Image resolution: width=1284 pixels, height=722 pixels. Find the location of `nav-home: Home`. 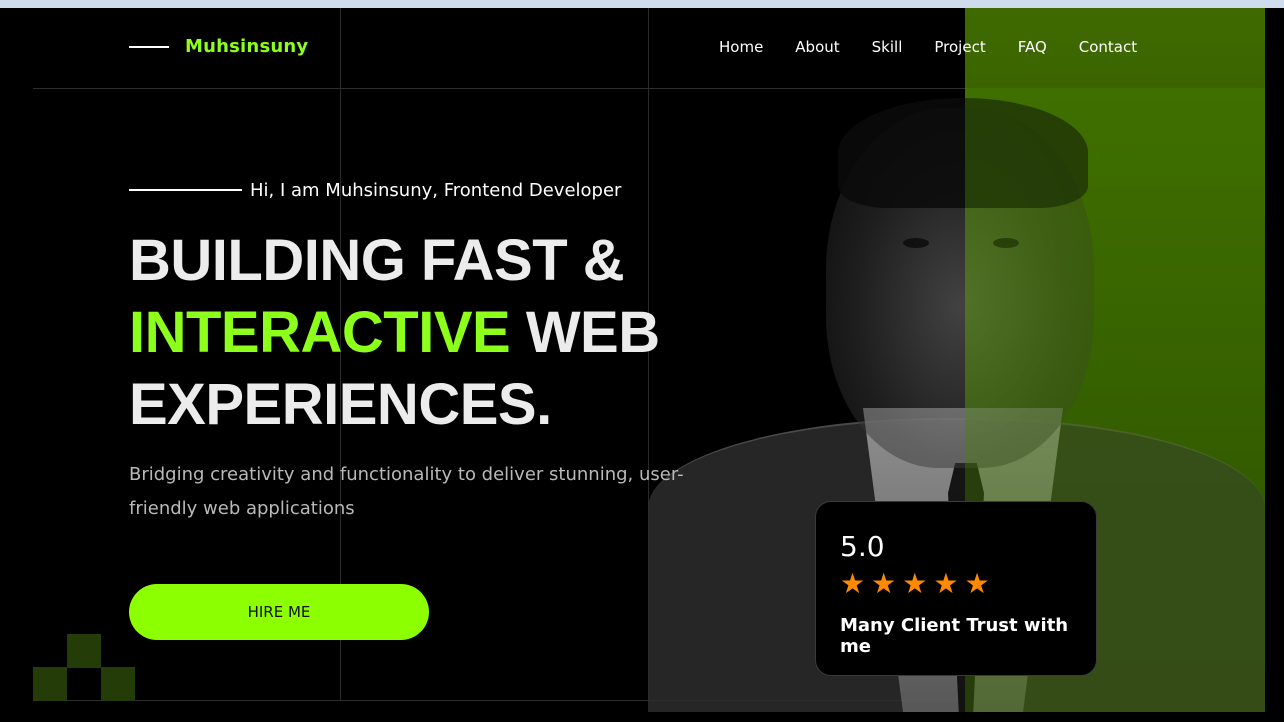

nav-home: Home is located at coordinates (741, 47).